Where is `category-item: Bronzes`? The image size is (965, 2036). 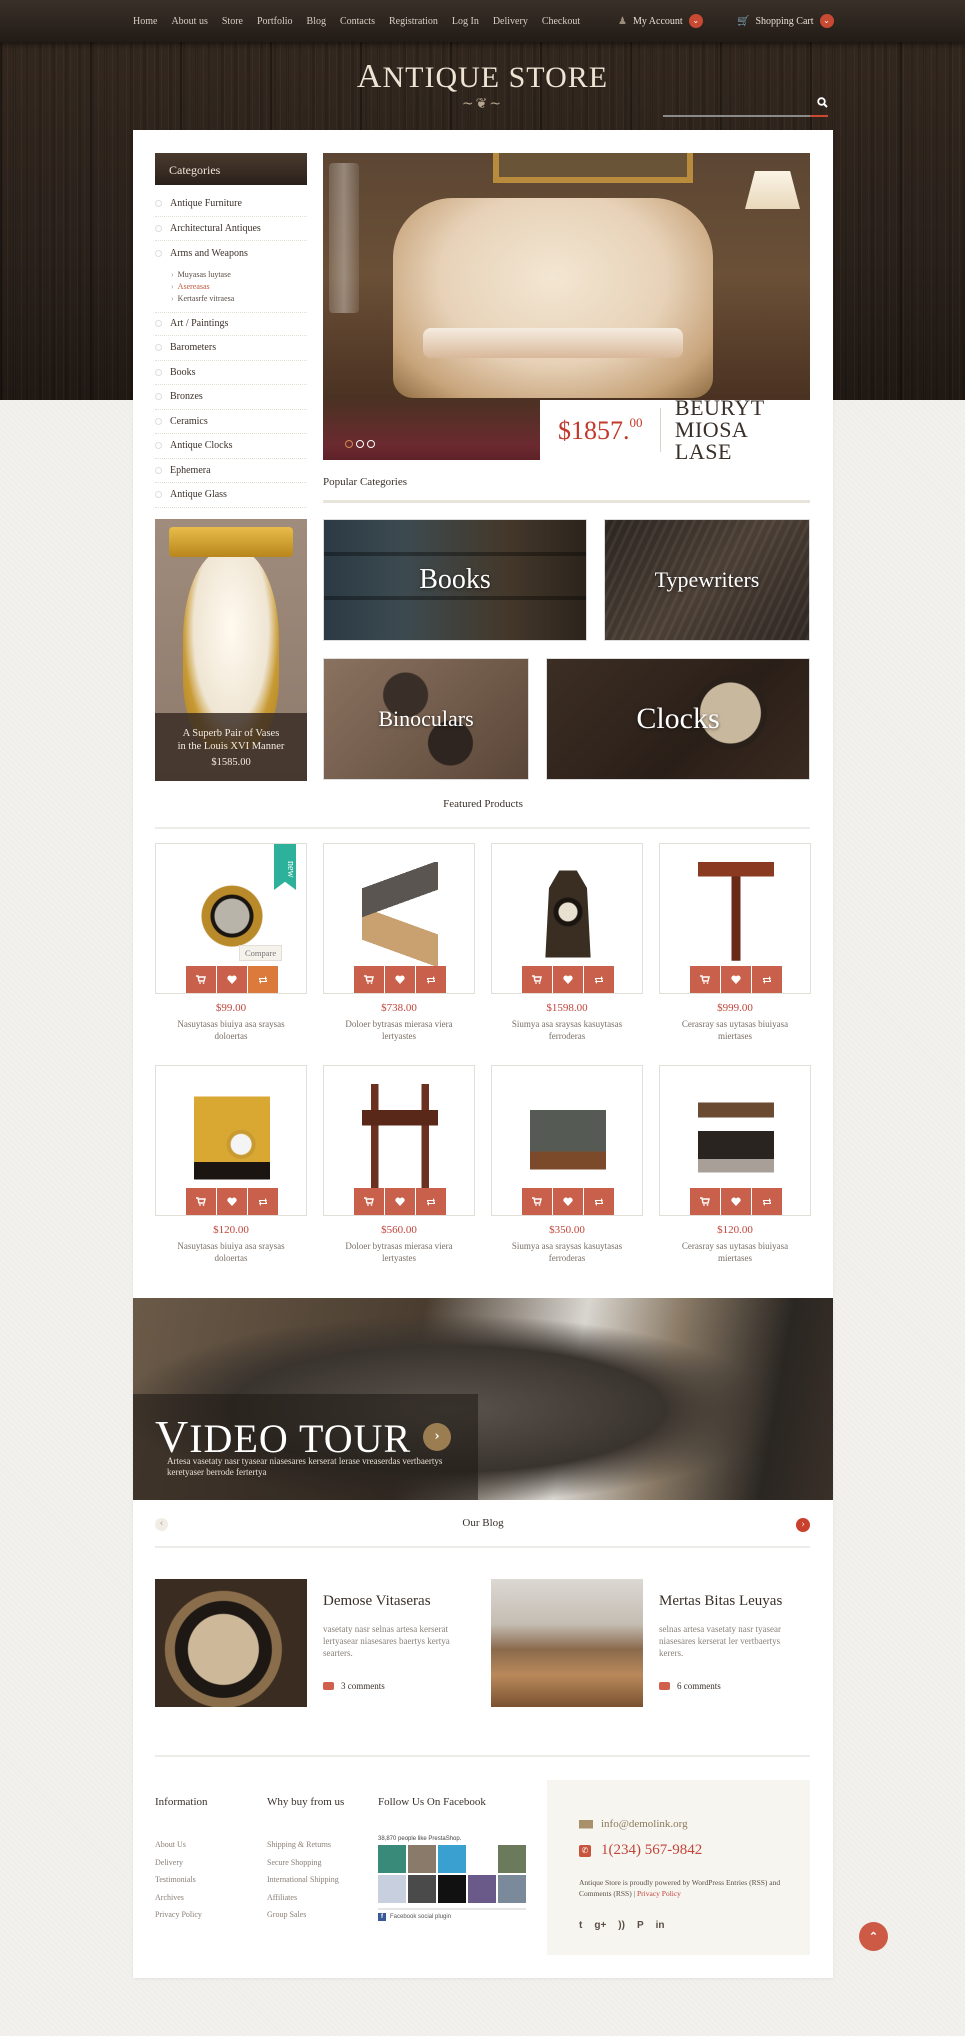
category-item: Bronzes is located at coordinates (231, 397).